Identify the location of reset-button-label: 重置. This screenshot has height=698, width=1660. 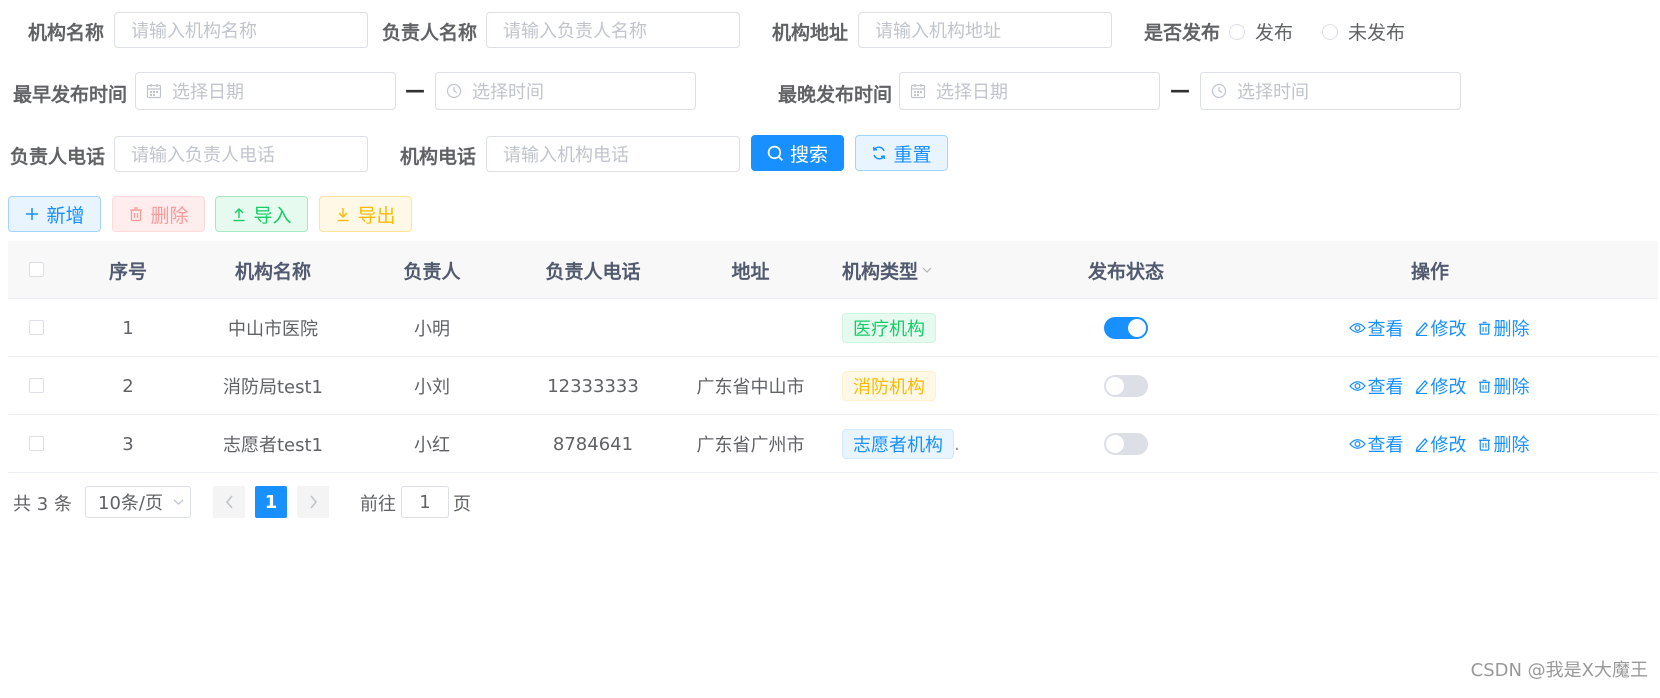
(912, 154).